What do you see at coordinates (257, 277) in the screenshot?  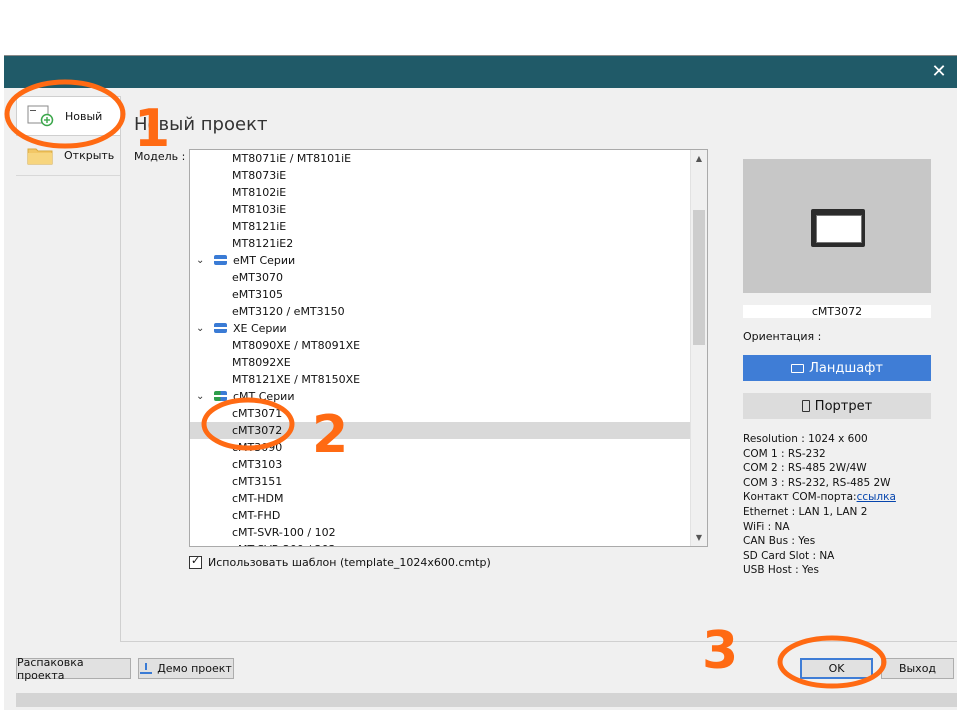 I see `tree-item-label: eMT3070` at bounding box center [257, 277].